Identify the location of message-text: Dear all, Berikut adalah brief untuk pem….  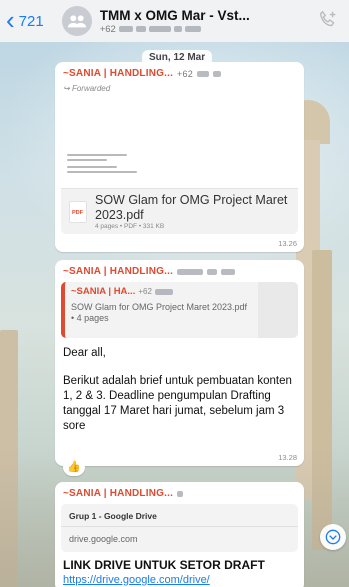
(177, 389).